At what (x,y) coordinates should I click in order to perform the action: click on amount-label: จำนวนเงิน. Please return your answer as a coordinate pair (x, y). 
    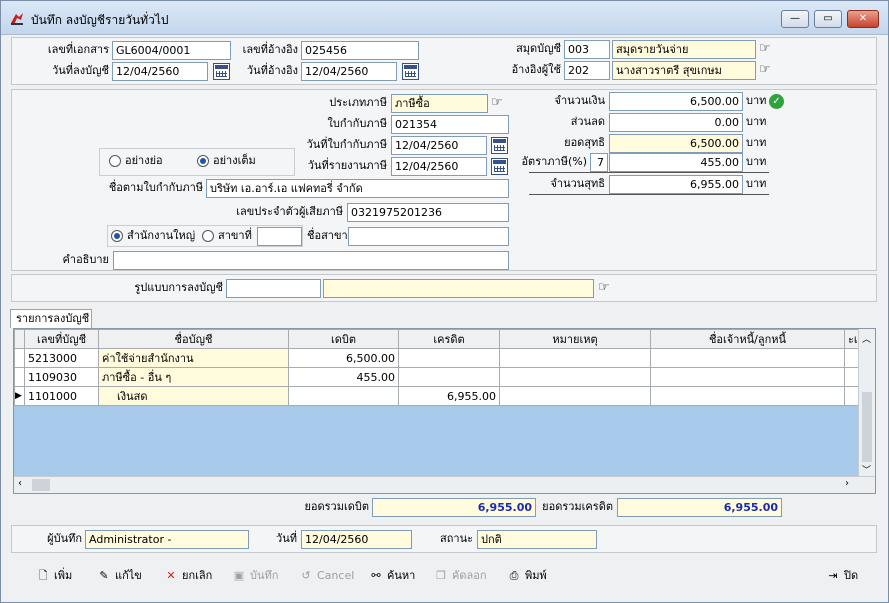
    Looking at the image, I should click on (580, 100).